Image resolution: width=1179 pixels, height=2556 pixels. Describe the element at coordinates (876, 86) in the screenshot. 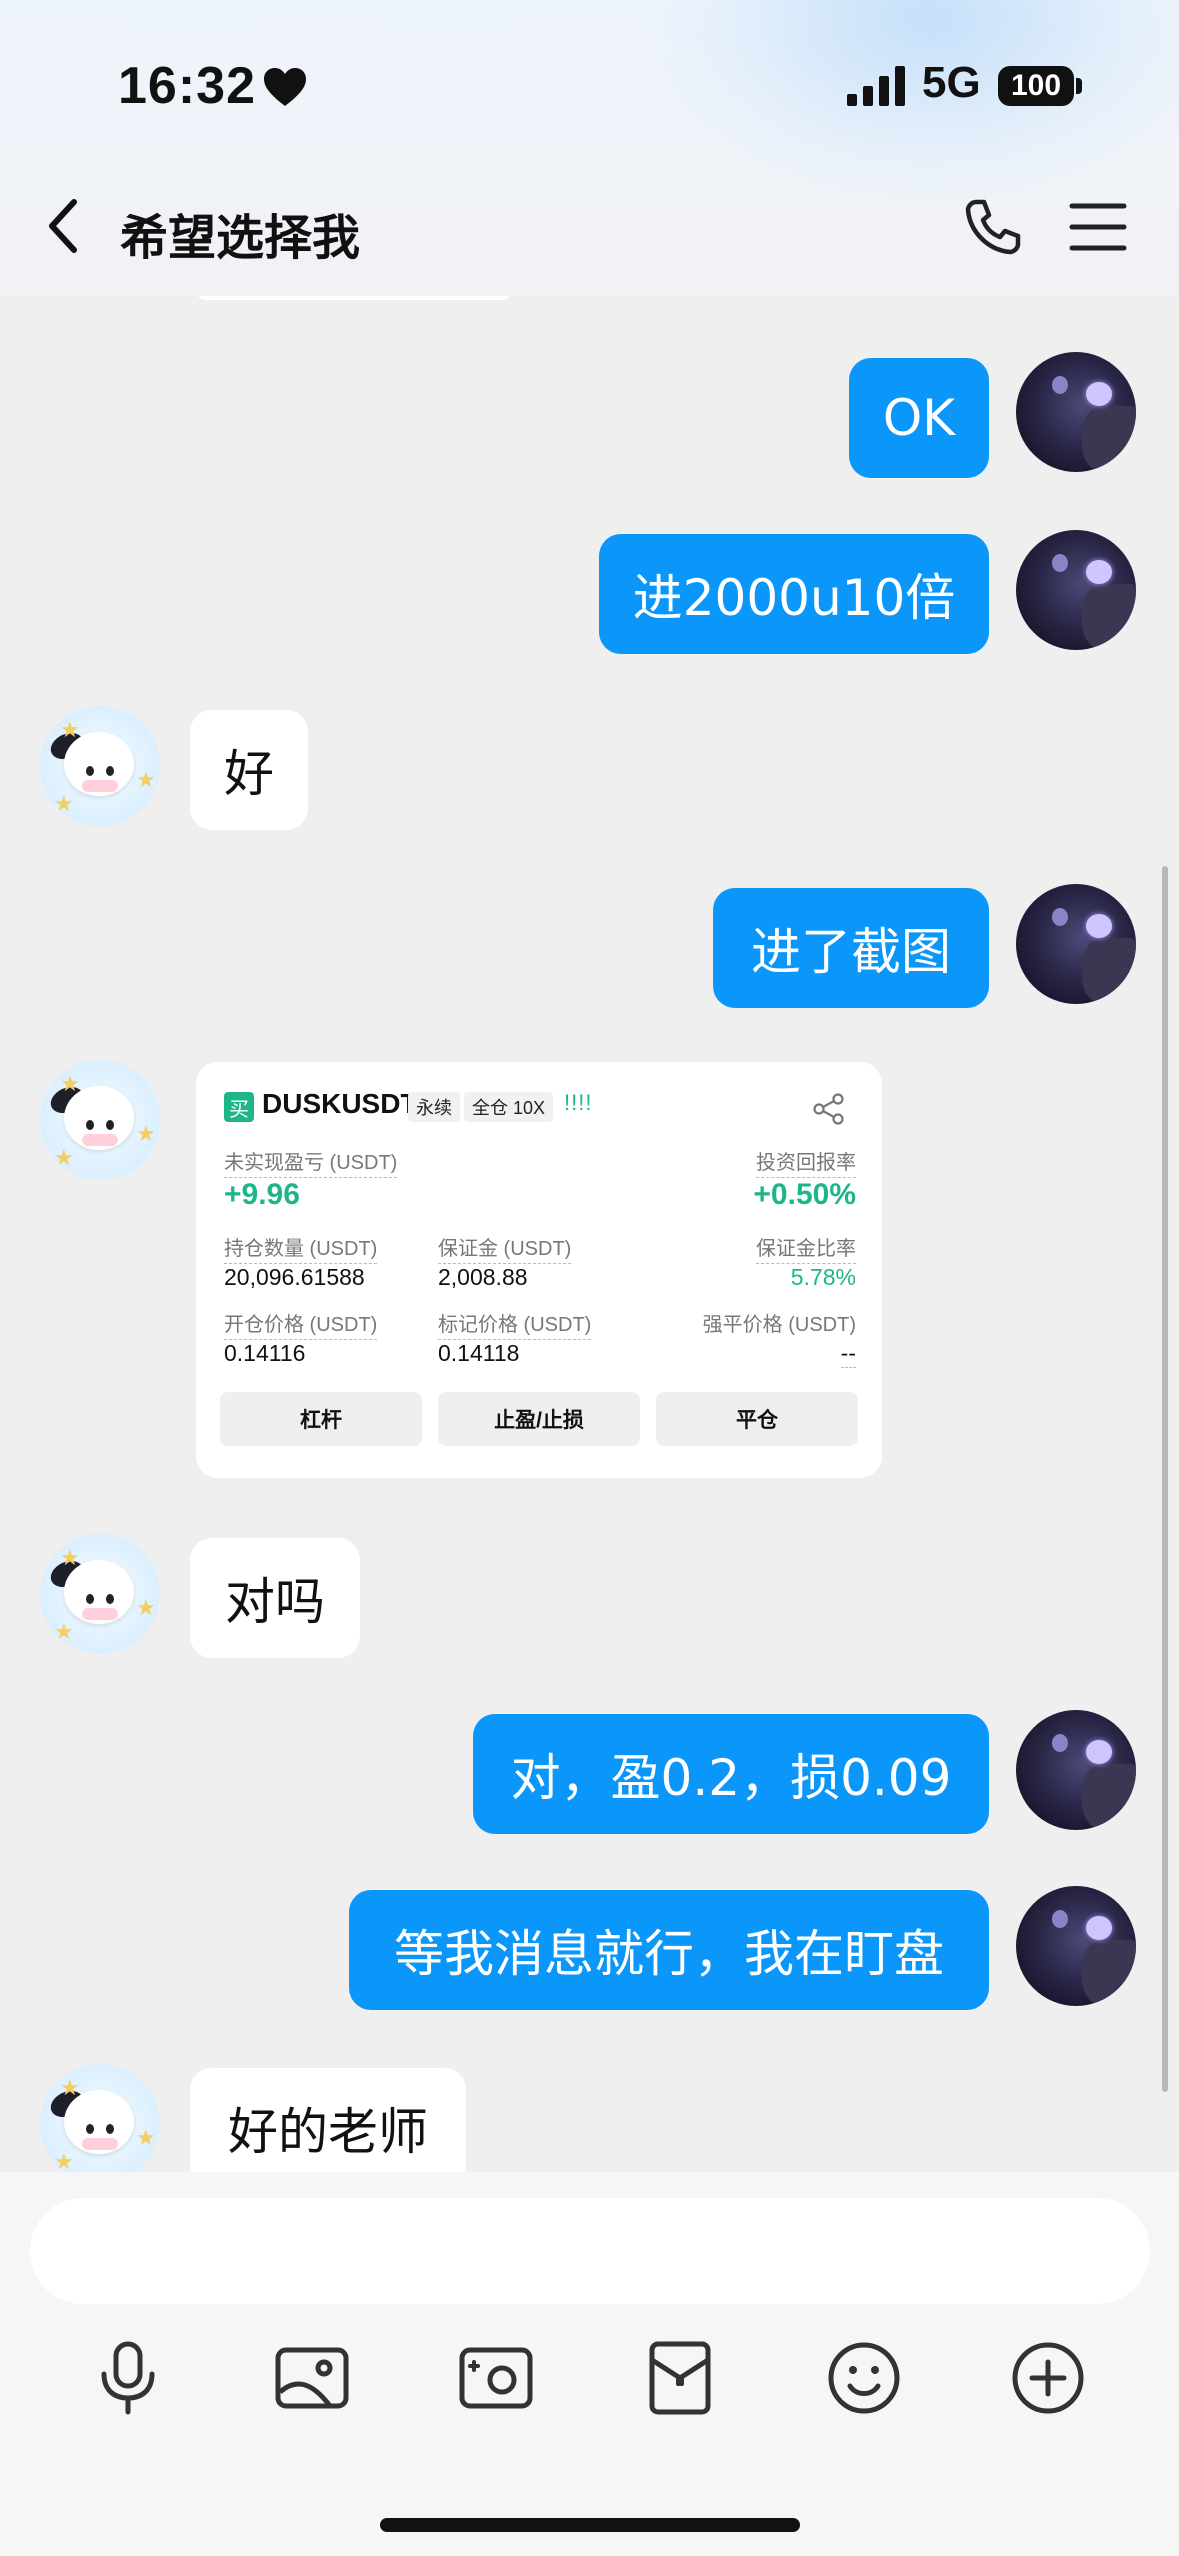

I see `cellular-signal-icon` at that location.